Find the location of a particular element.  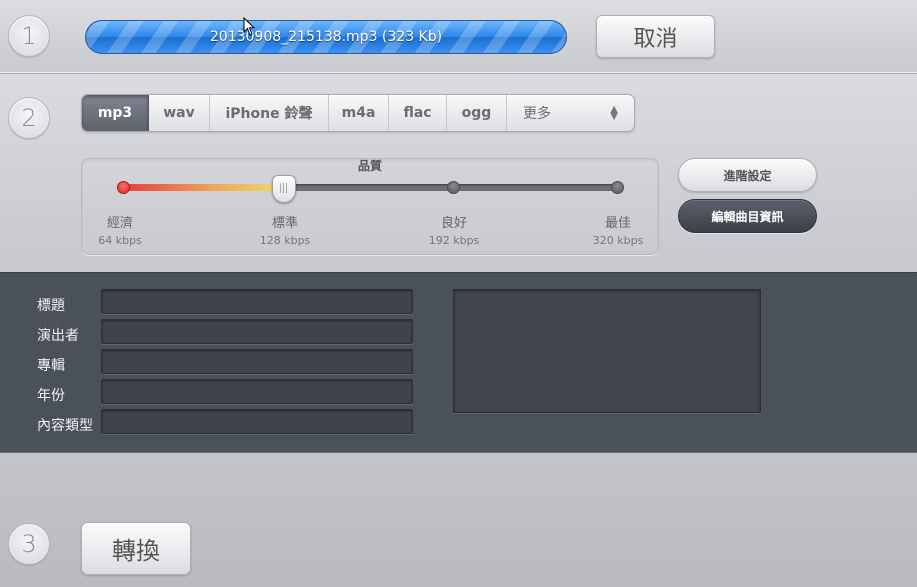

convert-button: 轉換 is located at coordinates (136, 548).